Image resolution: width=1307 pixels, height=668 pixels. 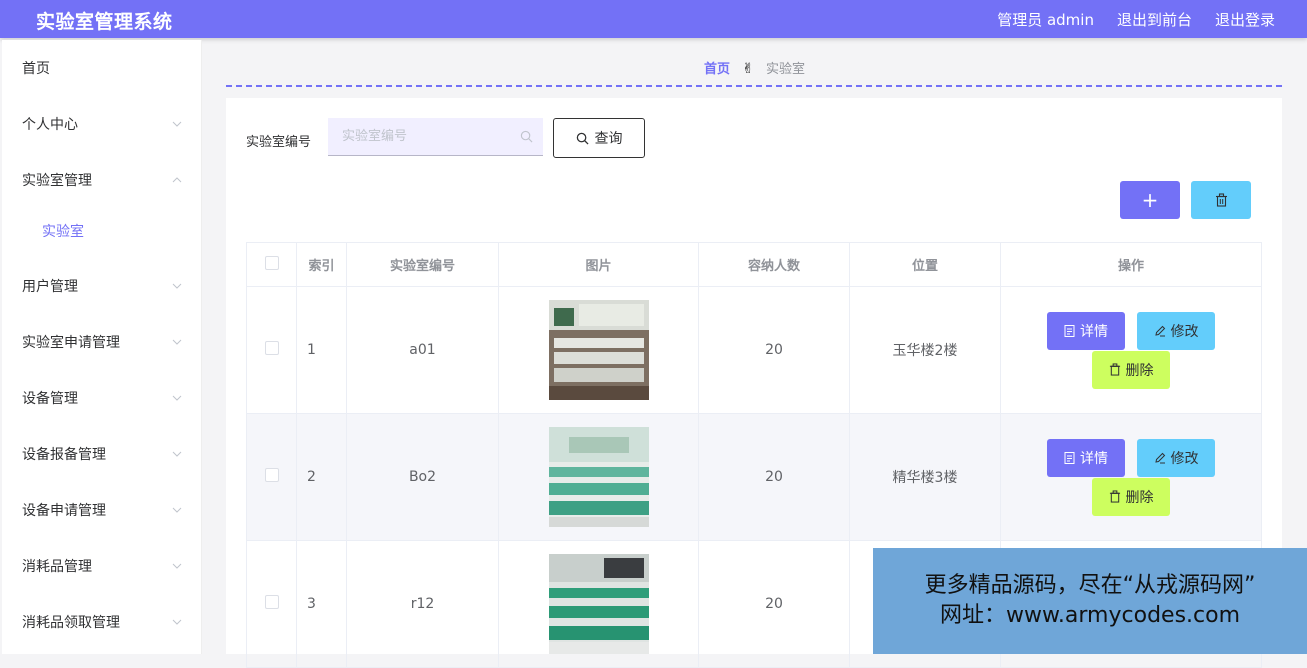 I want to click on table-header-row: 索引 实验室编号 图片 容纳人数 位置 操作, so click(x=754, y=264).